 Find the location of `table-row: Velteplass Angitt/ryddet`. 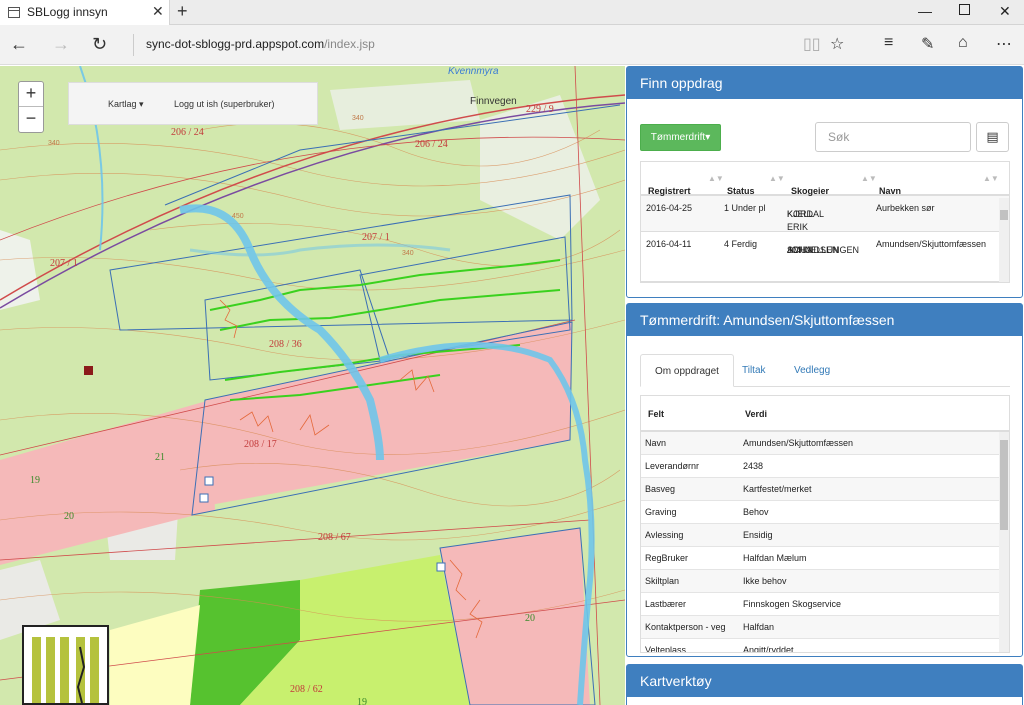

table-row: Velteplass Angitt/ryddet is located at coordinates (825, 646).